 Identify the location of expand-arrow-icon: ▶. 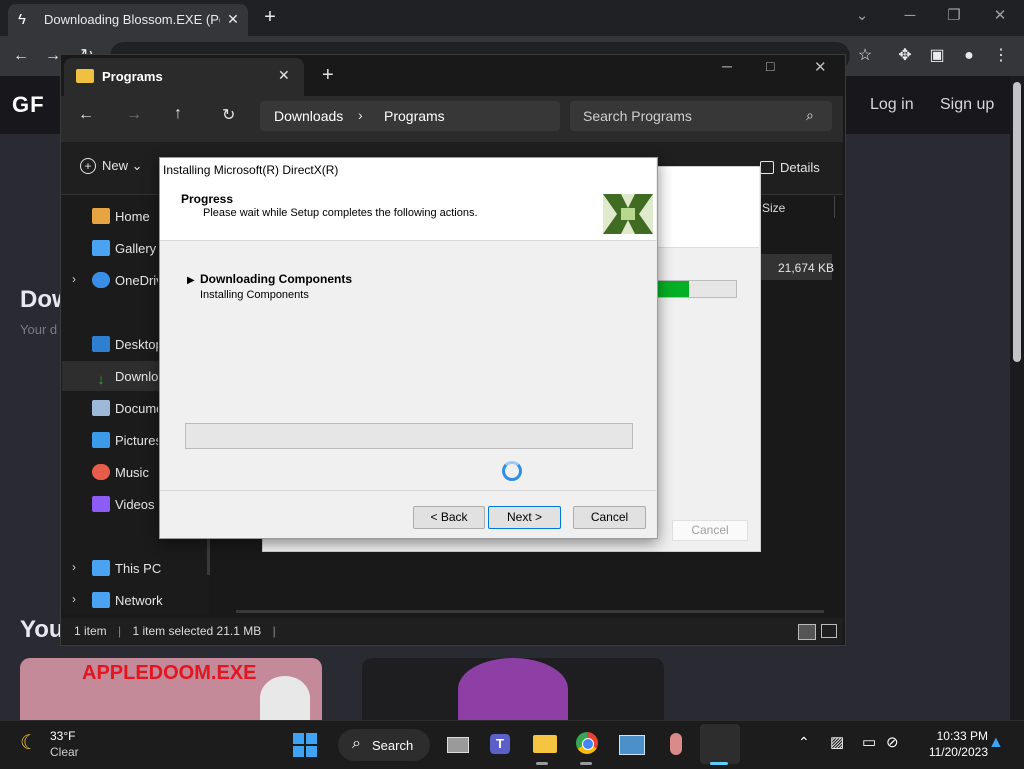
(191, 280).